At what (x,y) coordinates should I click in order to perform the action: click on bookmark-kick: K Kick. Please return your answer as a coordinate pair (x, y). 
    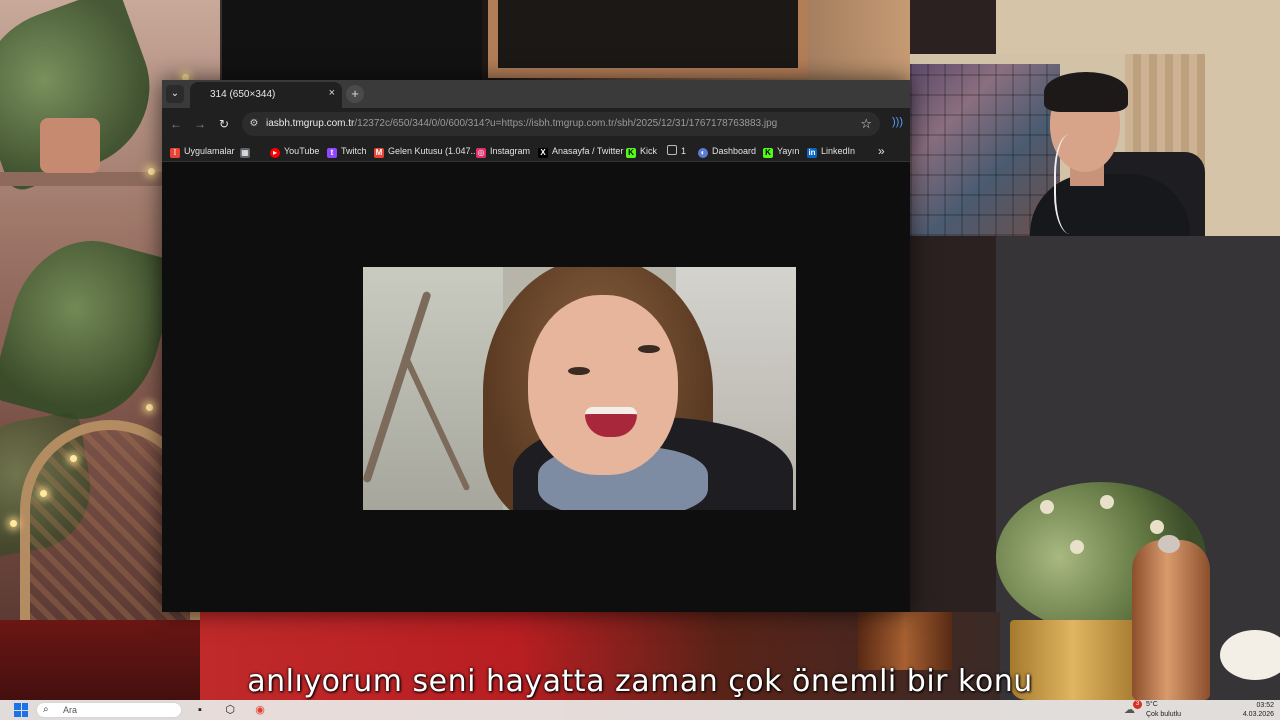
    Looking at the image, I should click on (641, 151).